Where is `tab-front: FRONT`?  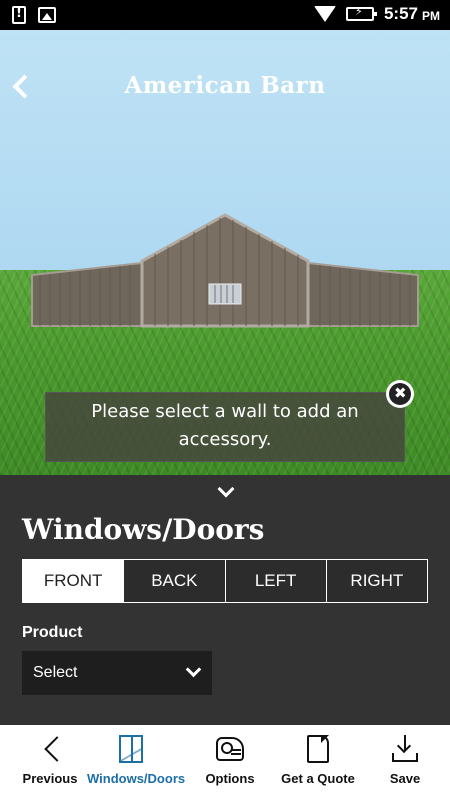 tab-front: FRONT is located at coordinates (73, 581).